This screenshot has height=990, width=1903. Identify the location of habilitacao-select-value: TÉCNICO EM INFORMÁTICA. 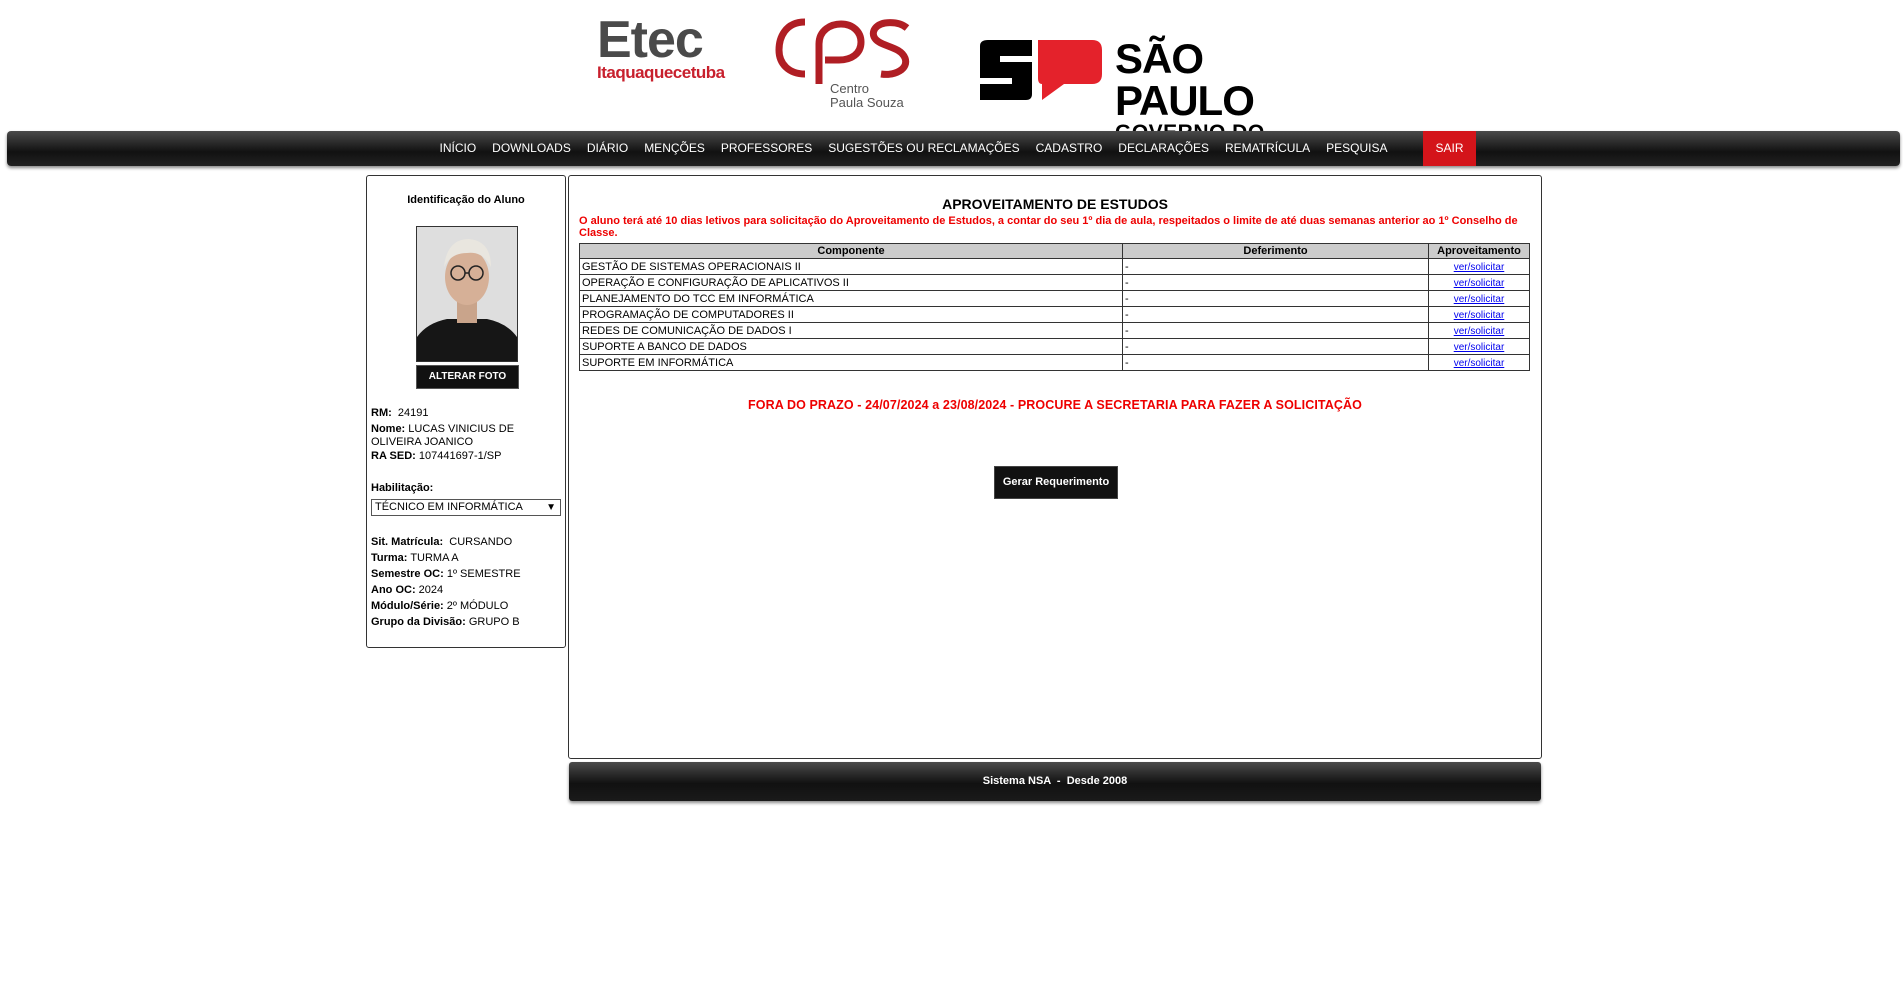
(449, 507).